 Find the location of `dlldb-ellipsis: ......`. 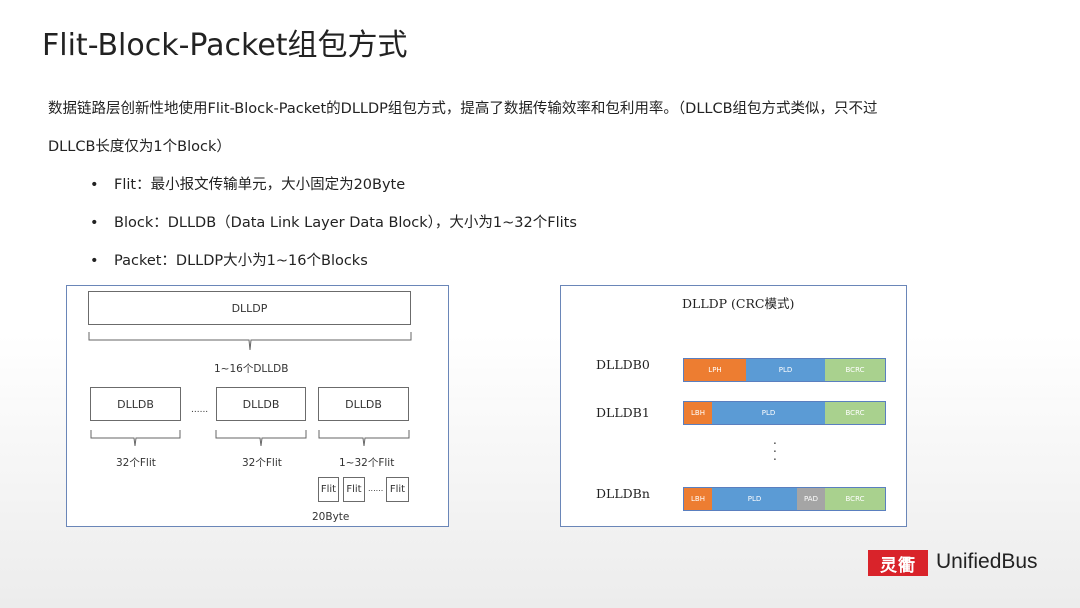

dlldb-ellipsis: ...... is located at coordinates (200, 410).